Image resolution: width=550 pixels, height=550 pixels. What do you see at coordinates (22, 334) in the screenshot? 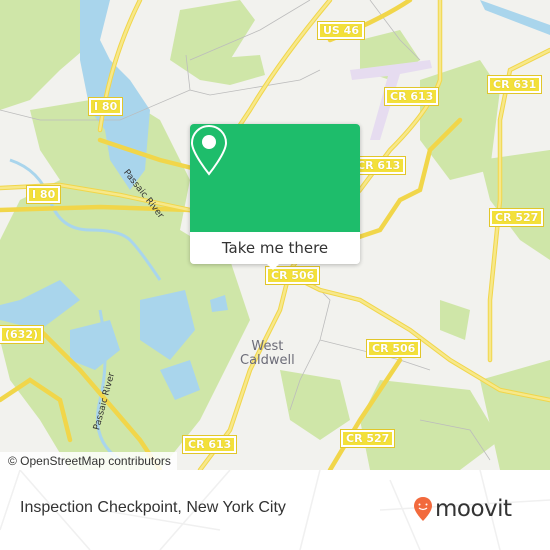
I see `road-label-cr632: (632)` at bounding box center [22, 334].